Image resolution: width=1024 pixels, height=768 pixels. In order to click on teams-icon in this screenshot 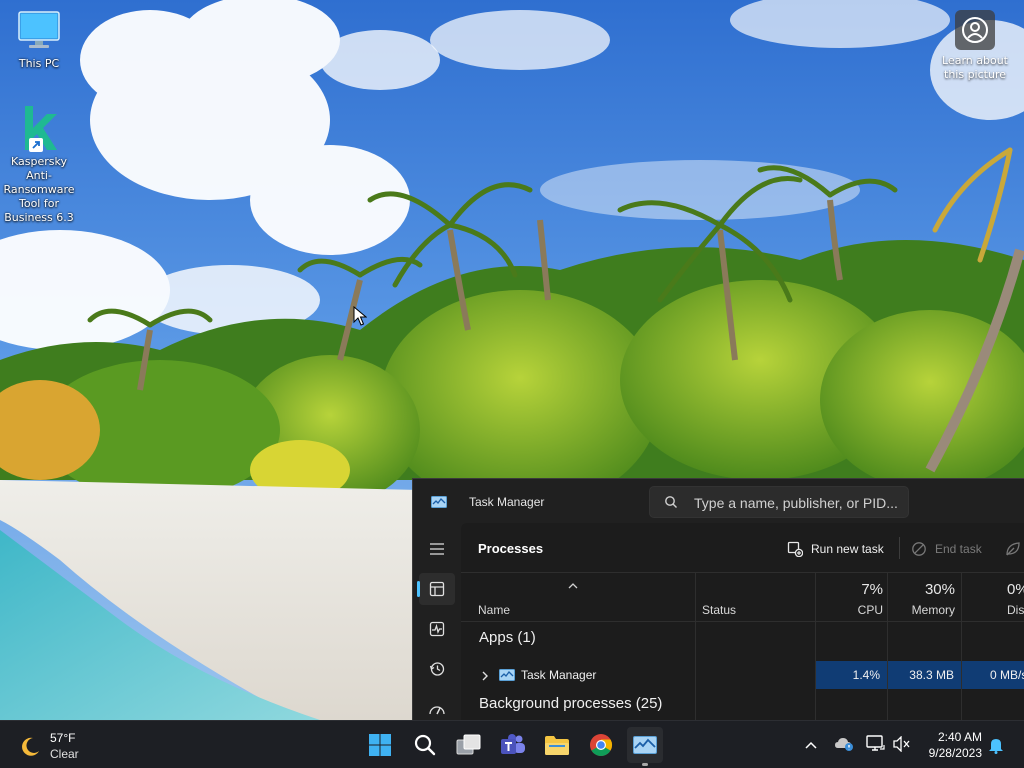, I will do `click(513, 744)`.